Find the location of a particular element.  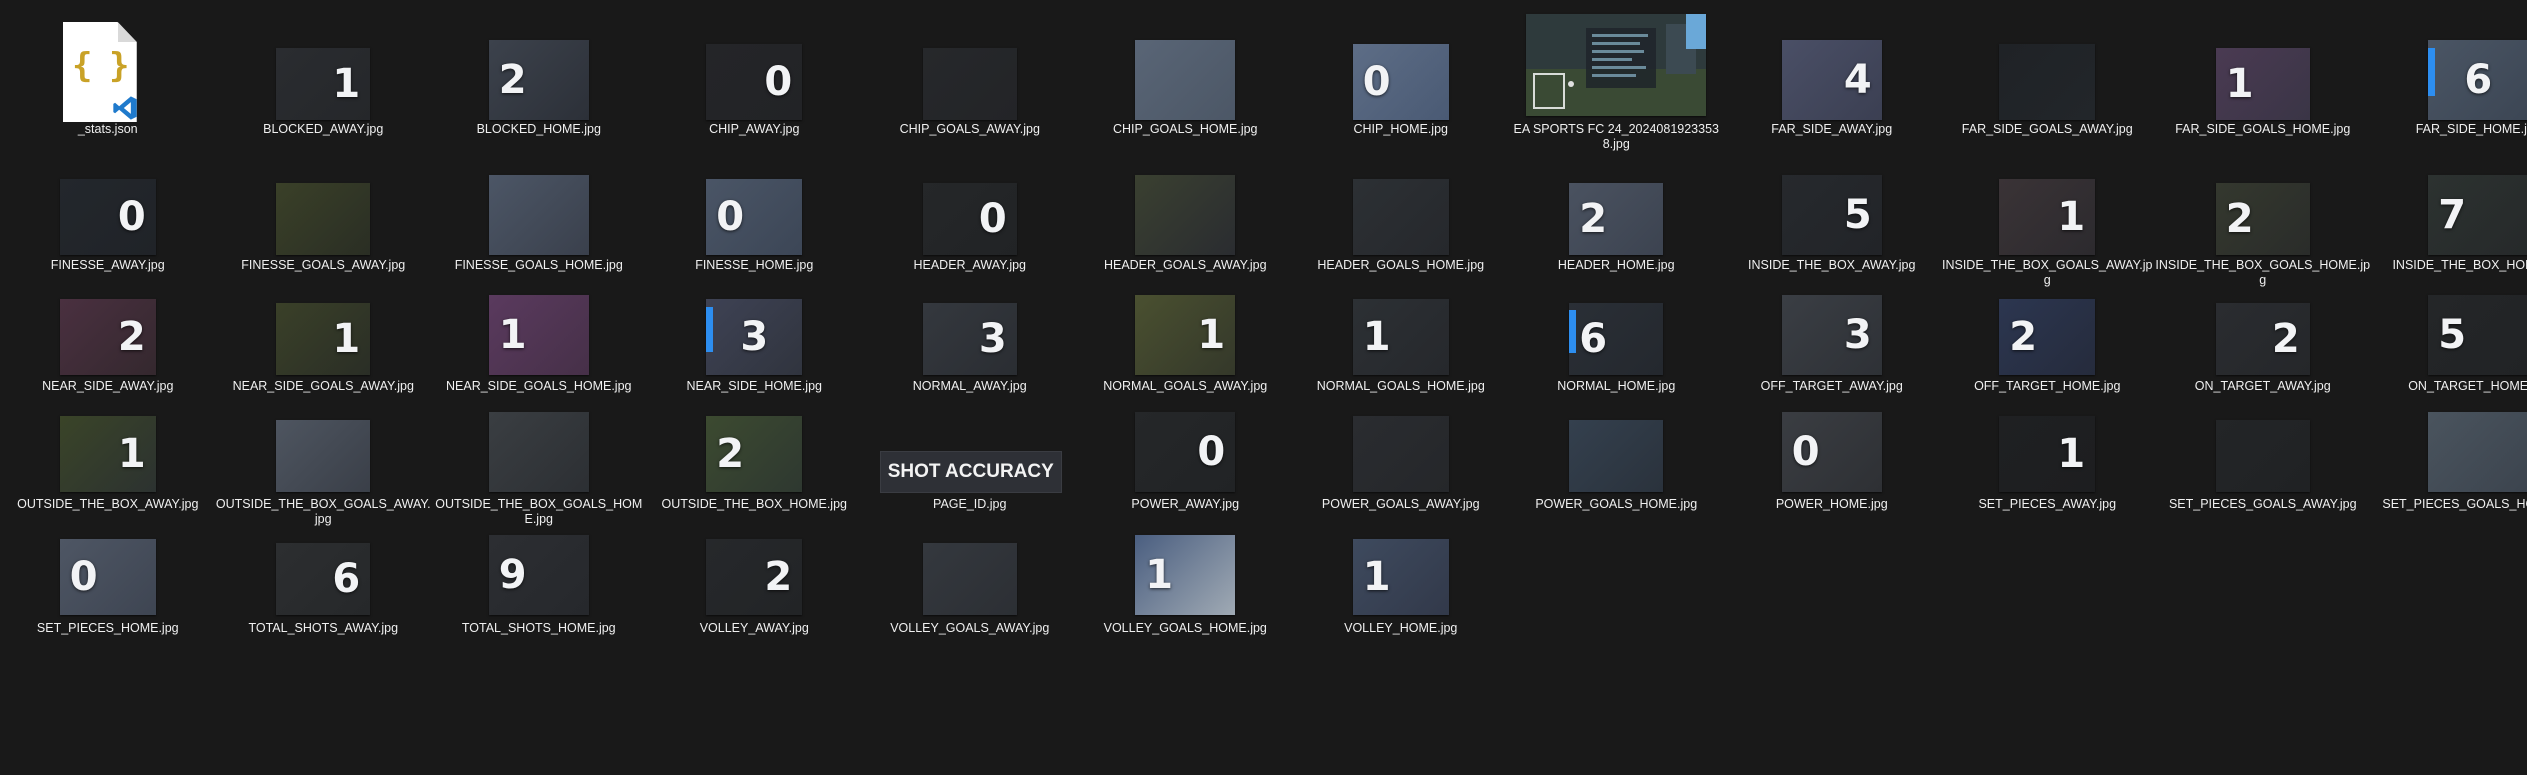

file-name: NEAR_SIDE_AWAY.jpg is located at coordinates (108, 386).